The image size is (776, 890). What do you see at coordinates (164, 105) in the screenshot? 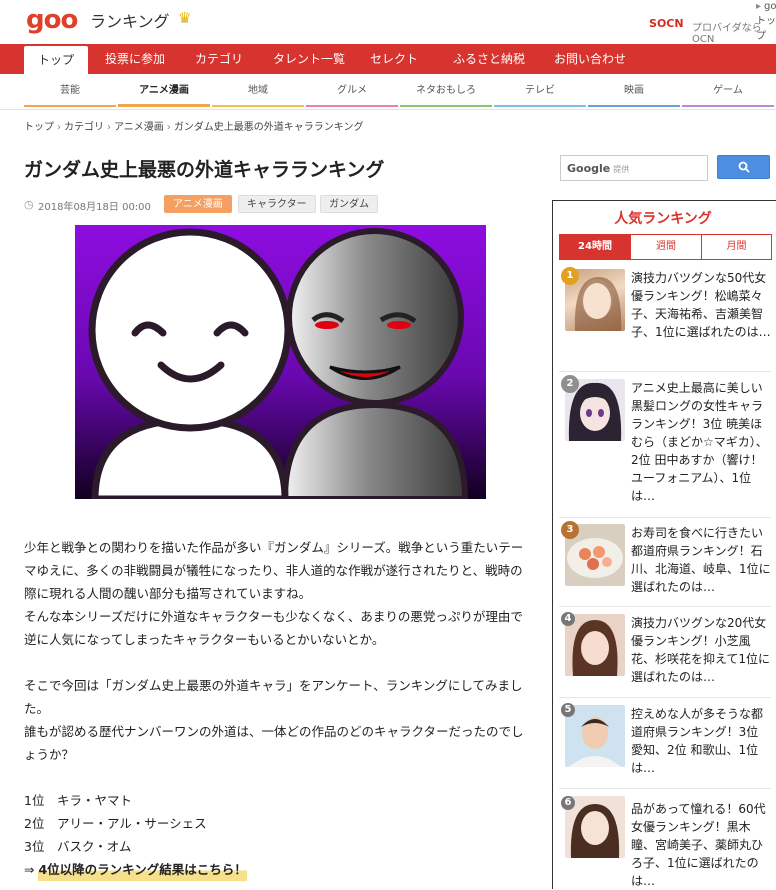
I see `subnav-underline-active` at bounding box center [164, 105].